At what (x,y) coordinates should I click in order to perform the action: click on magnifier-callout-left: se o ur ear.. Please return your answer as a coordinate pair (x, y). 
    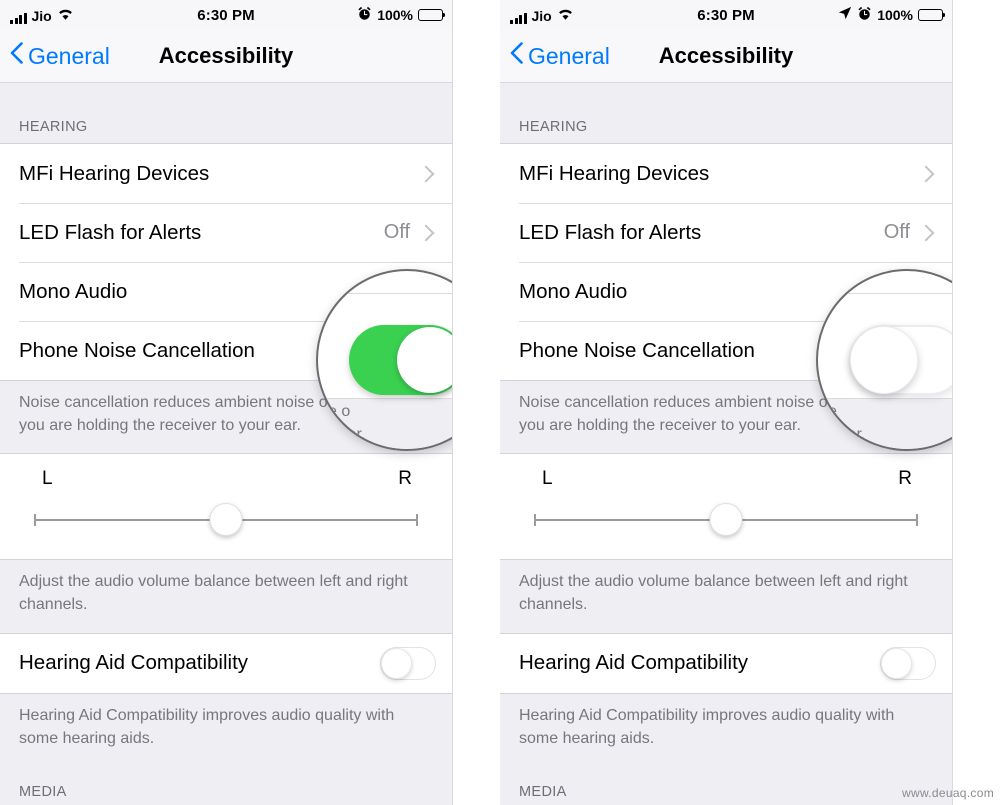
    Looking at the image, I should click on (384, 360).